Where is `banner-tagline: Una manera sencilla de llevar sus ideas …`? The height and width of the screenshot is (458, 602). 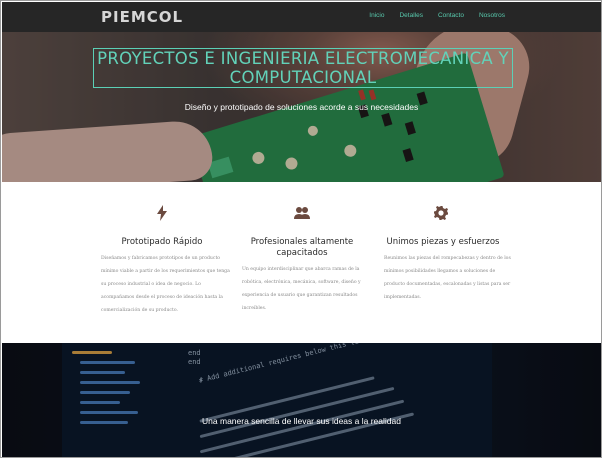 banner-tagline: Una manera sencilla de llevar sus ideas … is located at coordinates (301, 421).